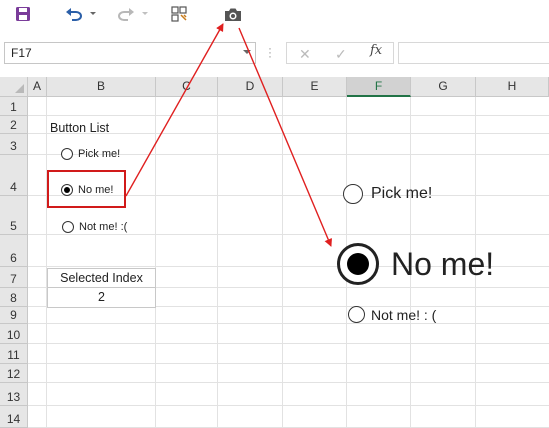  What do you see at coordinates (404, 314) in the screenshot?
I see `camera-radio-label: Not me! : (` at bounding box center [404, 314].